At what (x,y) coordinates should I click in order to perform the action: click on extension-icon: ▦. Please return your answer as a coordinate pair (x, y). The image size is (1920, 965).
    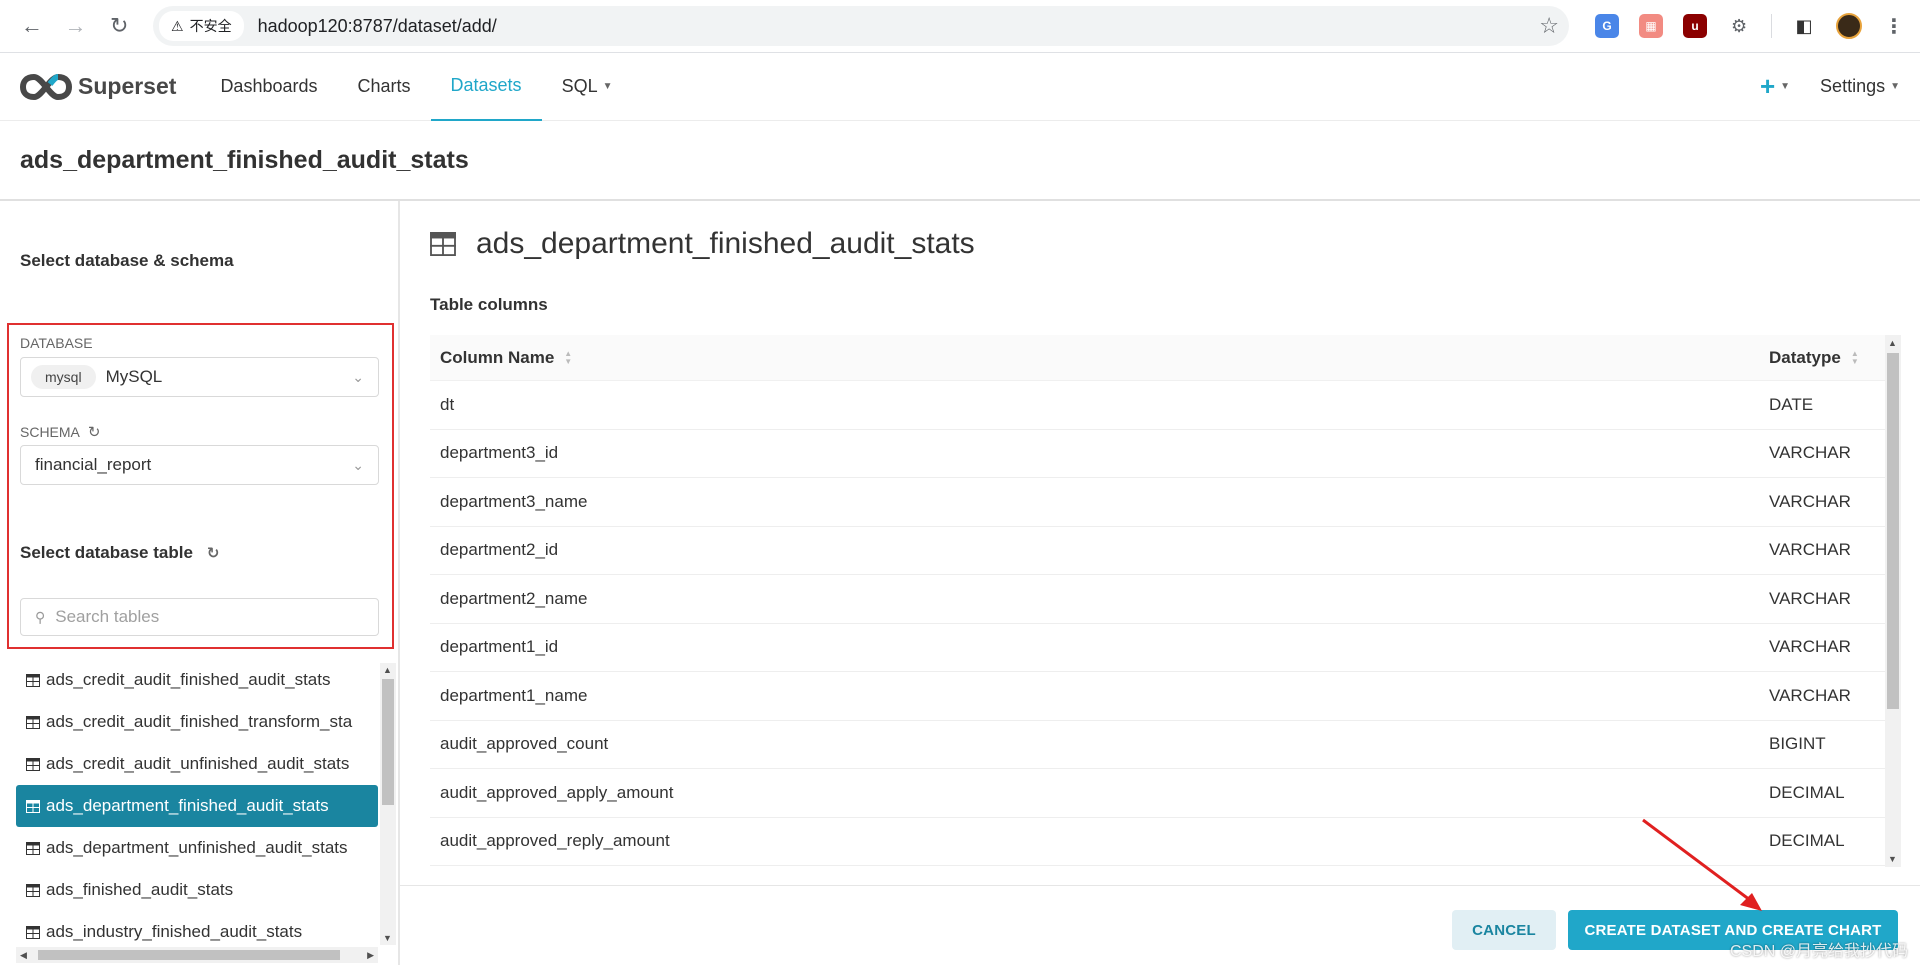
    Looking at the image, I should click on (1651, 26).